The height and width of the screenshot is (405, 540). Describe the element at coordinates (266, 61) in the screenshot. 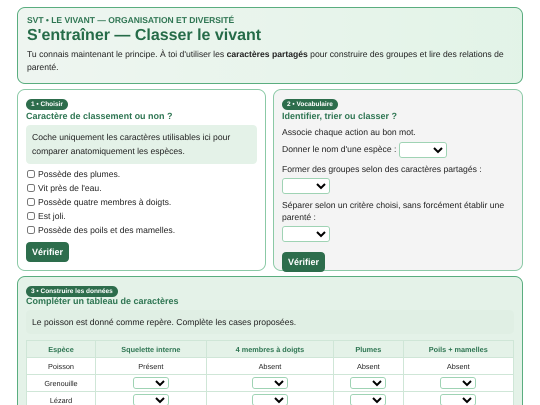

I see `intro-text: Tu connais maintenant le principe. À toi d'utiliser les caractères partagés pour construire des groupes et lire des relations de parenté.` at that location.